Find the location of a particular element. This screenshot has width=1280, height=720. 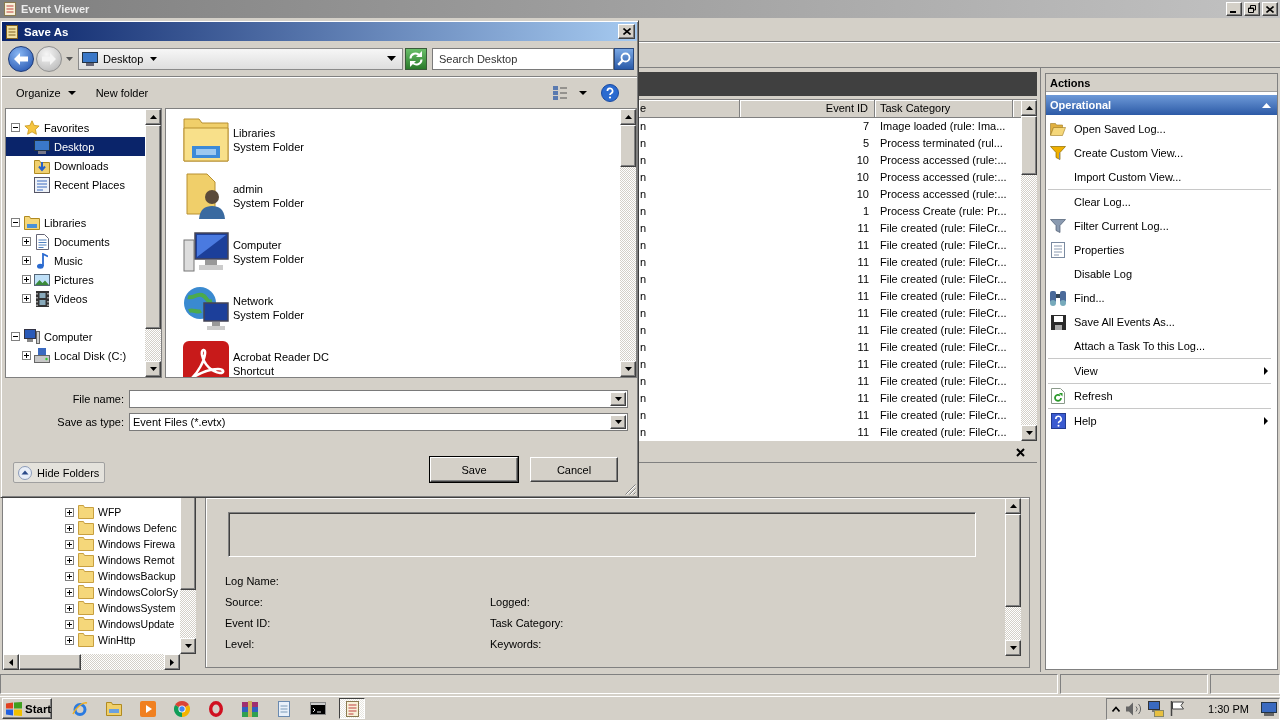

start-button: Start is located at coordinates (27, 708).